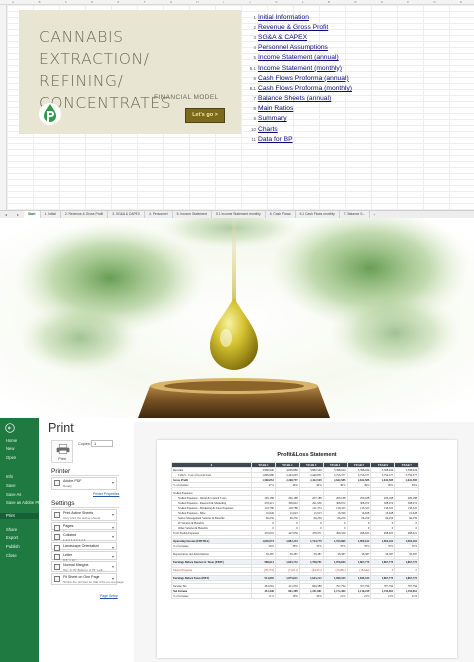 Image resolution: width=474 pixels, height=662 pixels. What do you see at coordinates (11, 485) in the screenshot?
I see `nav-item: Save` at bounding box center [11, 485].